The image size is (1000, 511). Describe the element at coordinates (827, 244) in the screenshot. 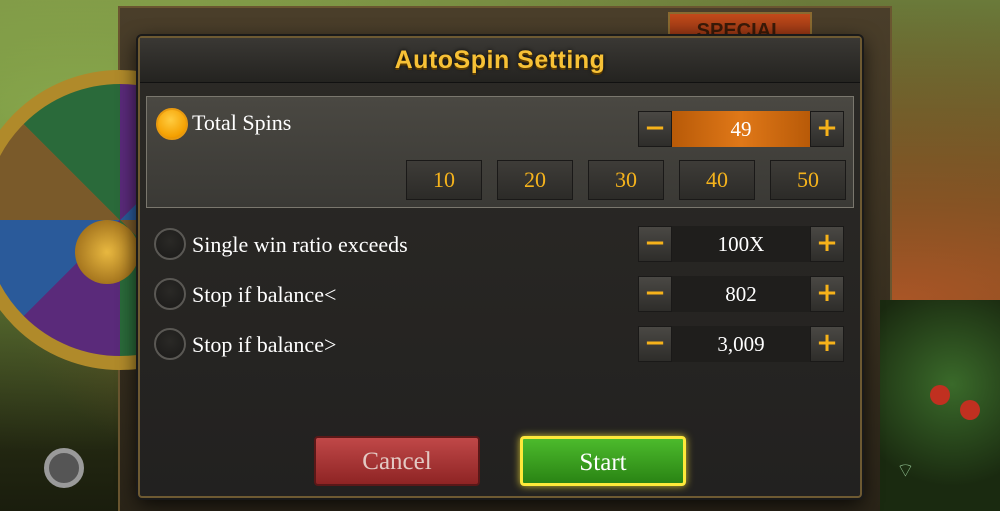

I see `single-win-plus-icon: +` at that location.